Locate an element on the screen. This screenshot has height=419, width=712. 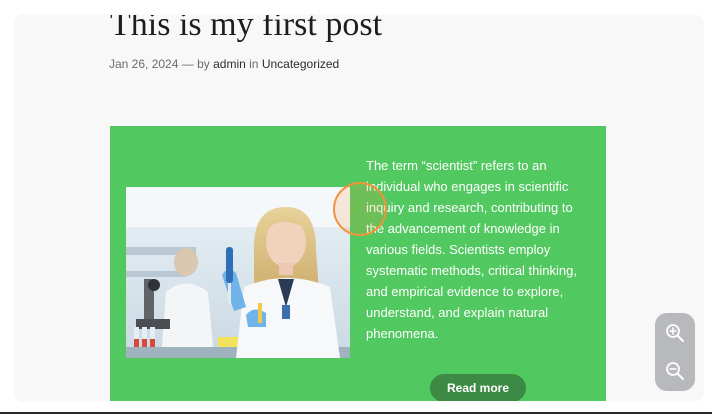
post-meta-separator: — by is located at coordinates (195, 64).